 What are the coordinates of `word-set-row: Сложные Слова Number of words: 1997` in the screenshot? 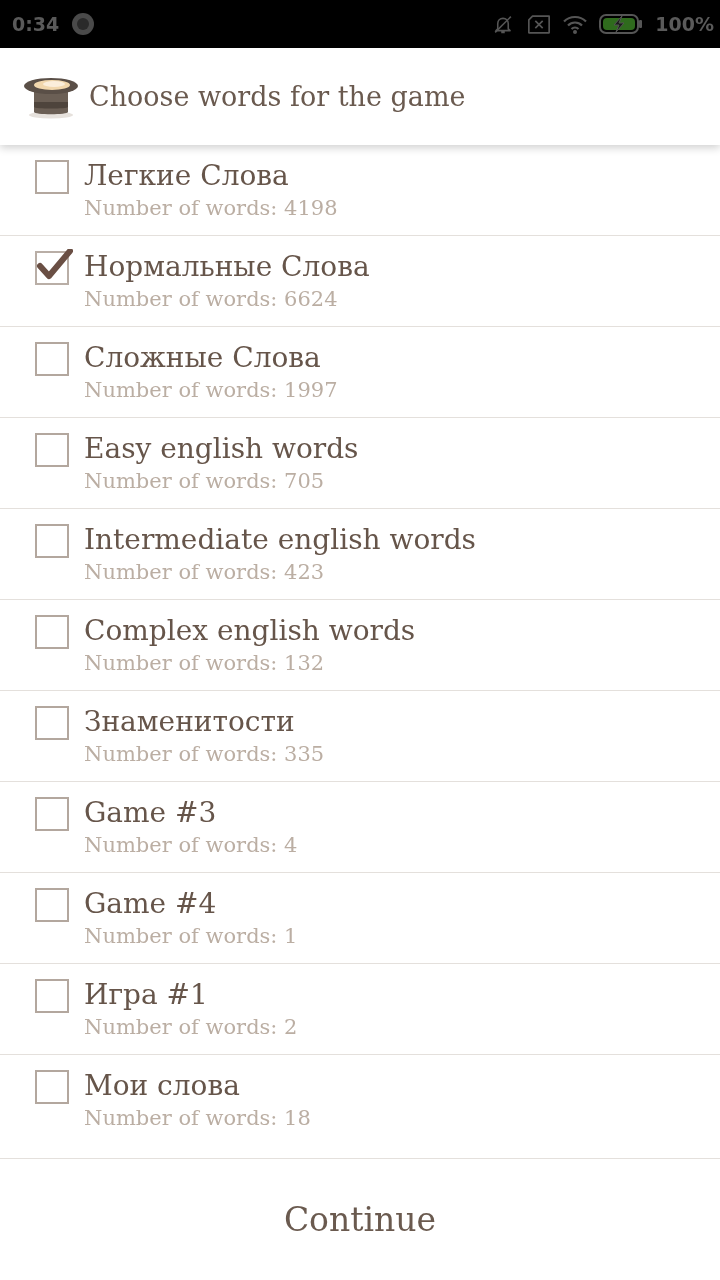 It's located at (360, 372).